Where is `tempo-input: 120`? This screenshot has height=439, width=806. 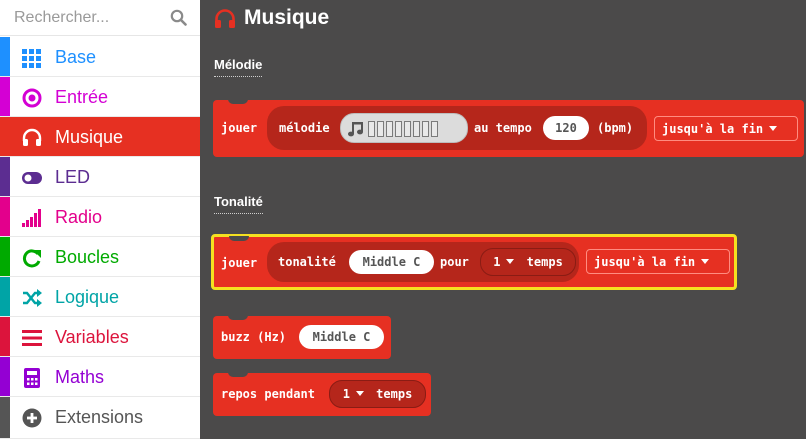
tempo-input: 120 is located at coordinates (566, 128).